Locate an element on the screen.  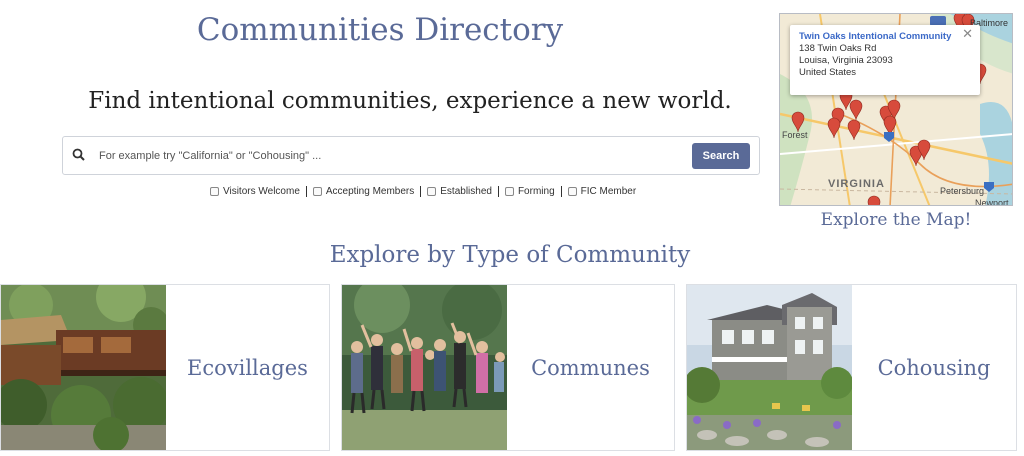
card-label: Cohousing is located at coordinates (934, 367).